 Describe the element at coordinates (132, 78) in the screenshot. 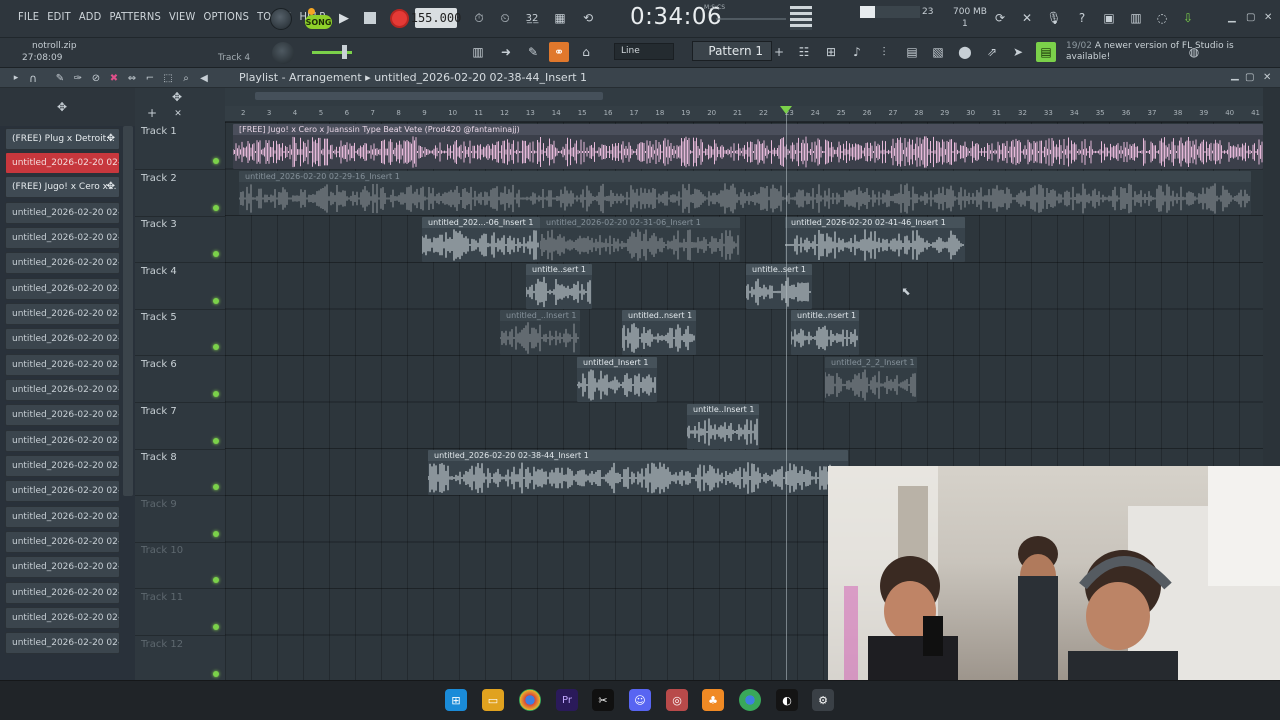

I see `slip-tool-icon: ⇔` at that location.